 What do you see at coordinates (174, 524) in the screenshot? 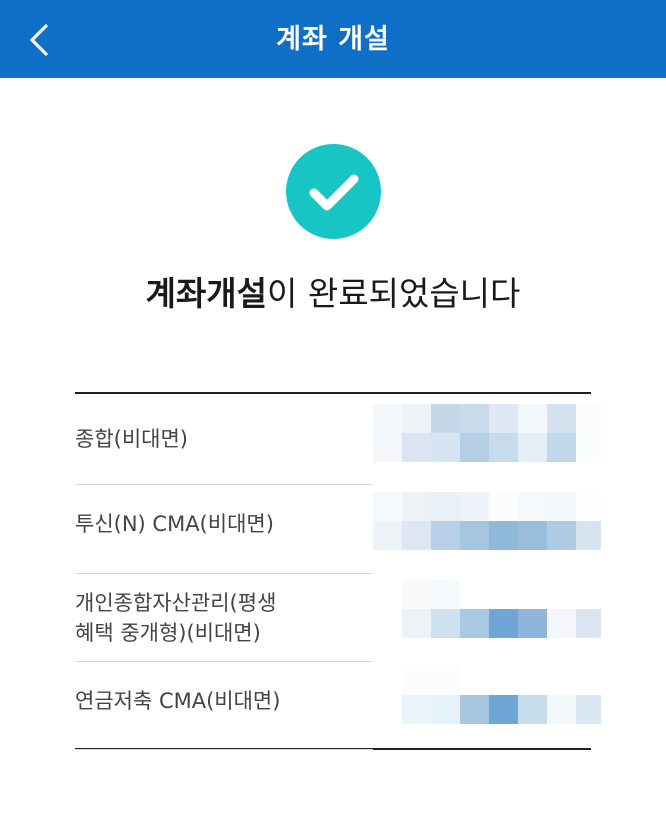
I see `account-type-label: 투신(N) CMA(비대면)` at bounding box center [174, 524].